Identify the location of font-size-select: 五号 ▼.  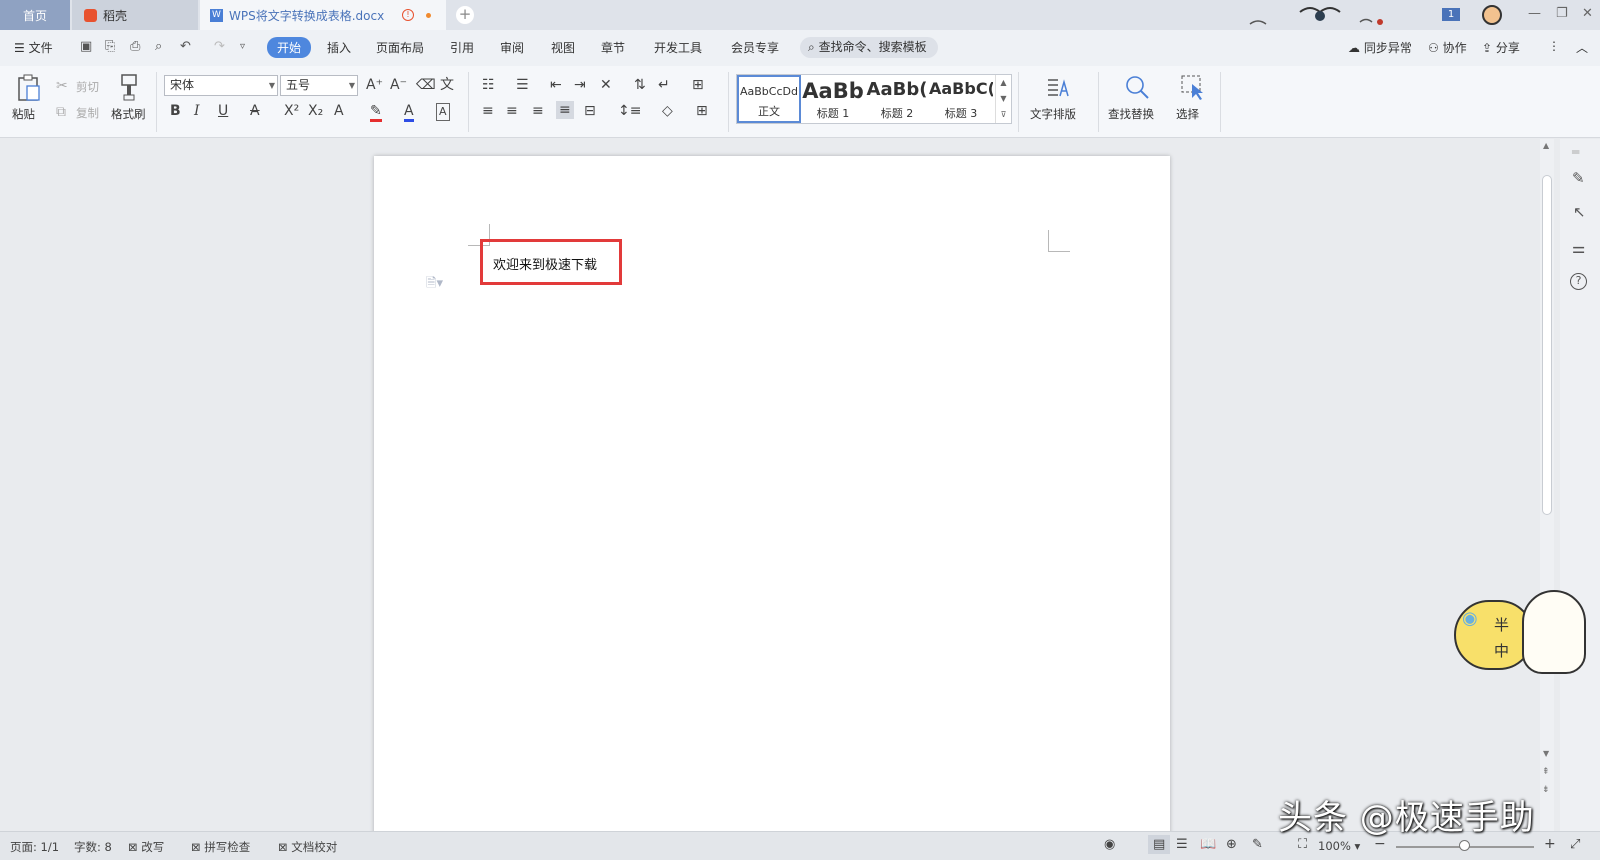
(319, 85).